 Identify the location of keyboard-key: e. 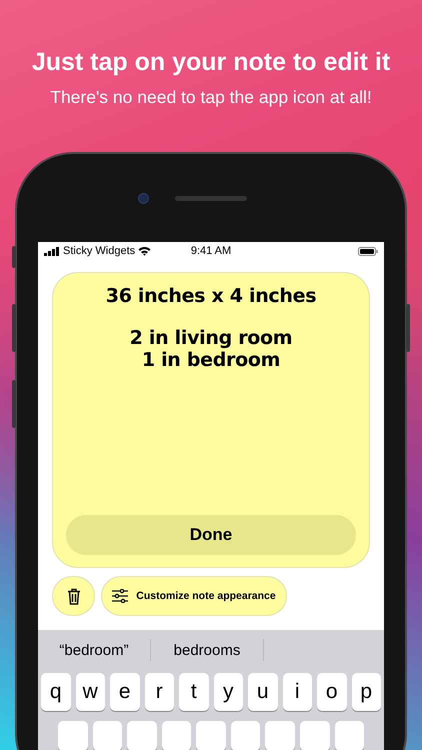
(125, 692).